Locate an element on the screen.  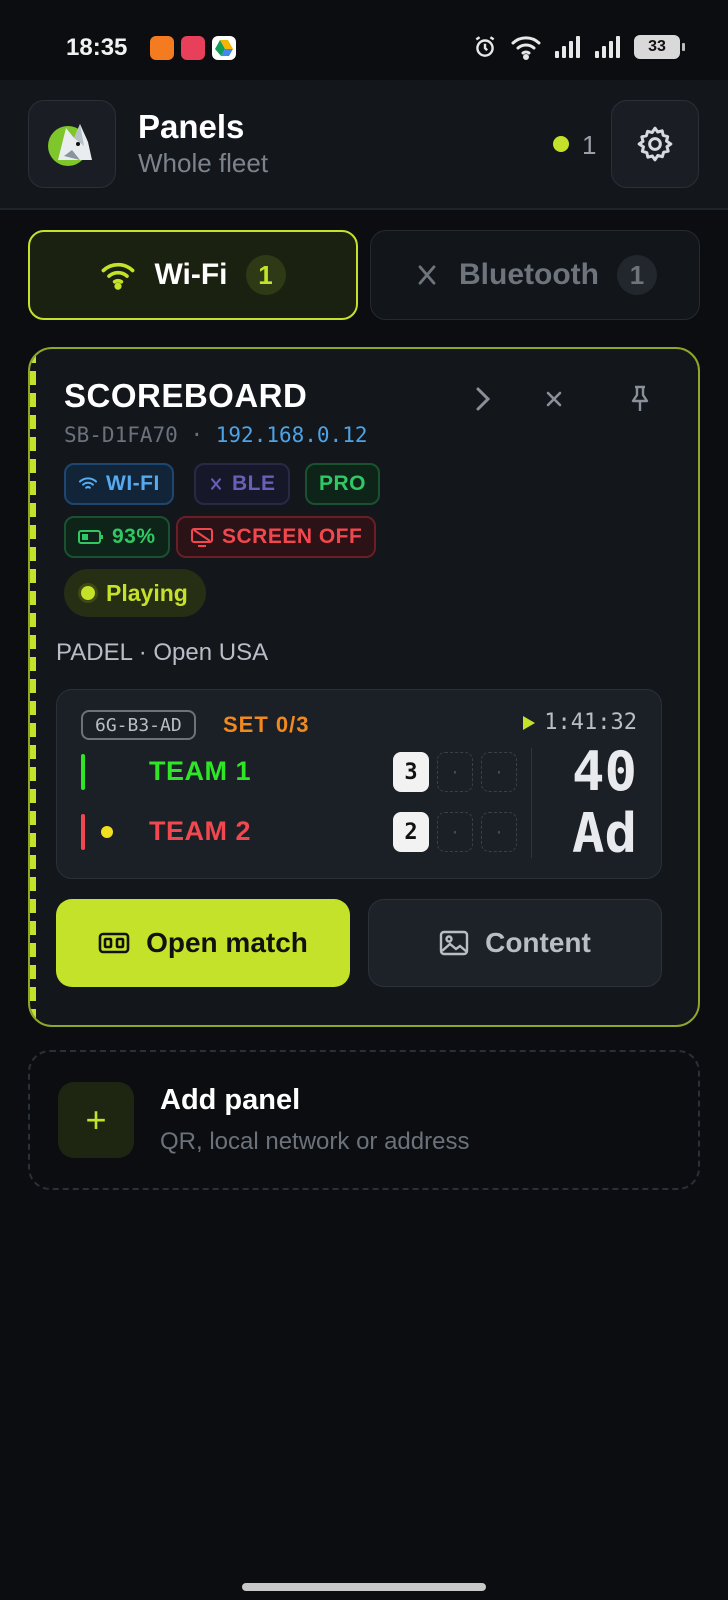
wifi-badge-label: WI-FI is located at coordinates (133, 483).